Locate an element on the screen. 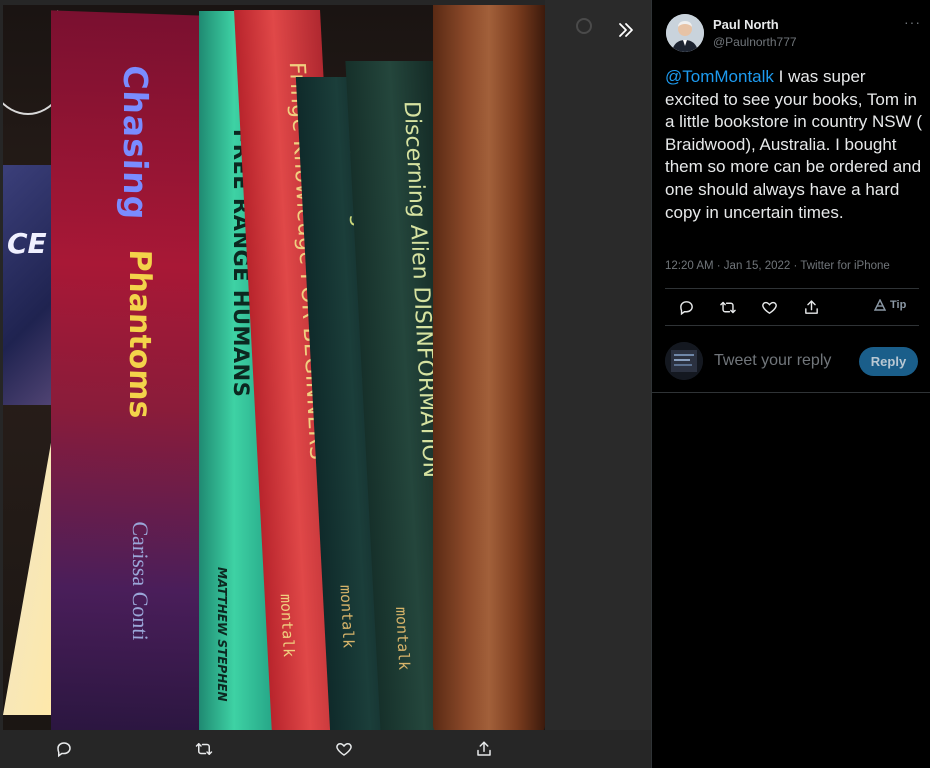 The height and width of the screenshot is (768, 930). reply-composer: Tweet your reply Reply is located at coordinates (791, 362).